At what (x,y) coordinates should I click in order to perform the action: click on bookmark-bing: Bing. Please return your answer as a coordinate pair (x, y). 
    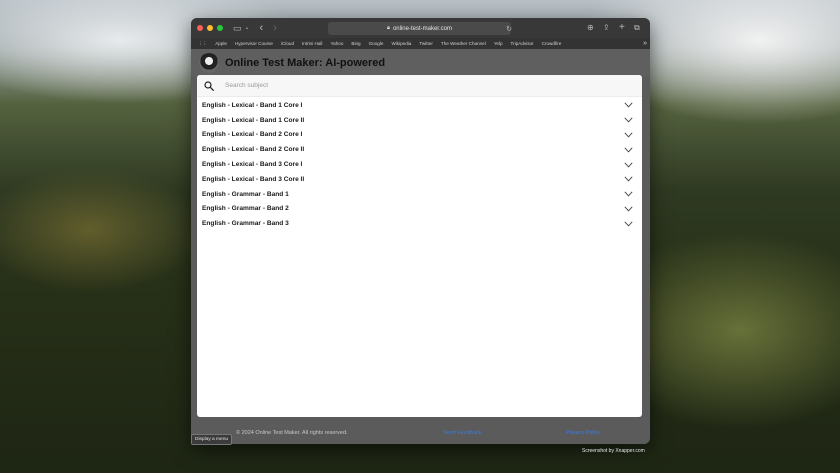
    Looking at the image, I should click on (355, 43).